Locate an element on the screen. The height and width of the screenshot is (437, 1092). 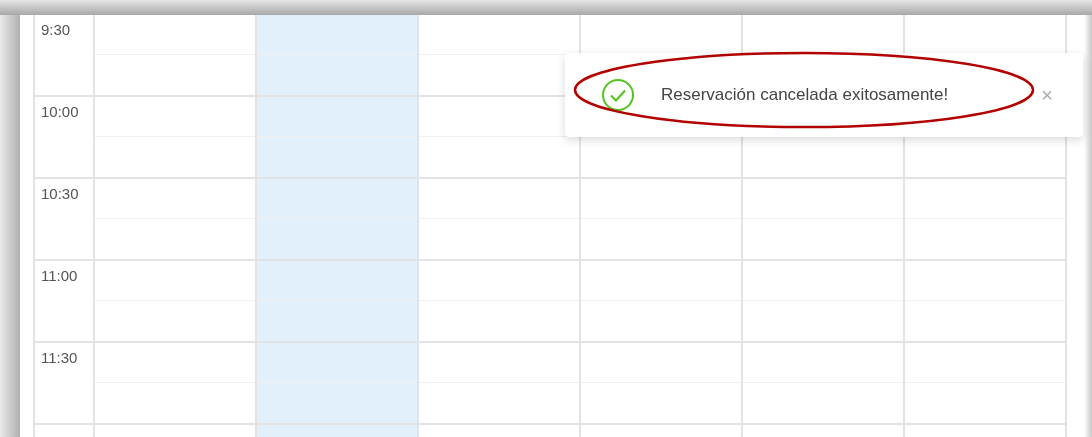
time-label: 10:00 is located at coordinates (60, 111).